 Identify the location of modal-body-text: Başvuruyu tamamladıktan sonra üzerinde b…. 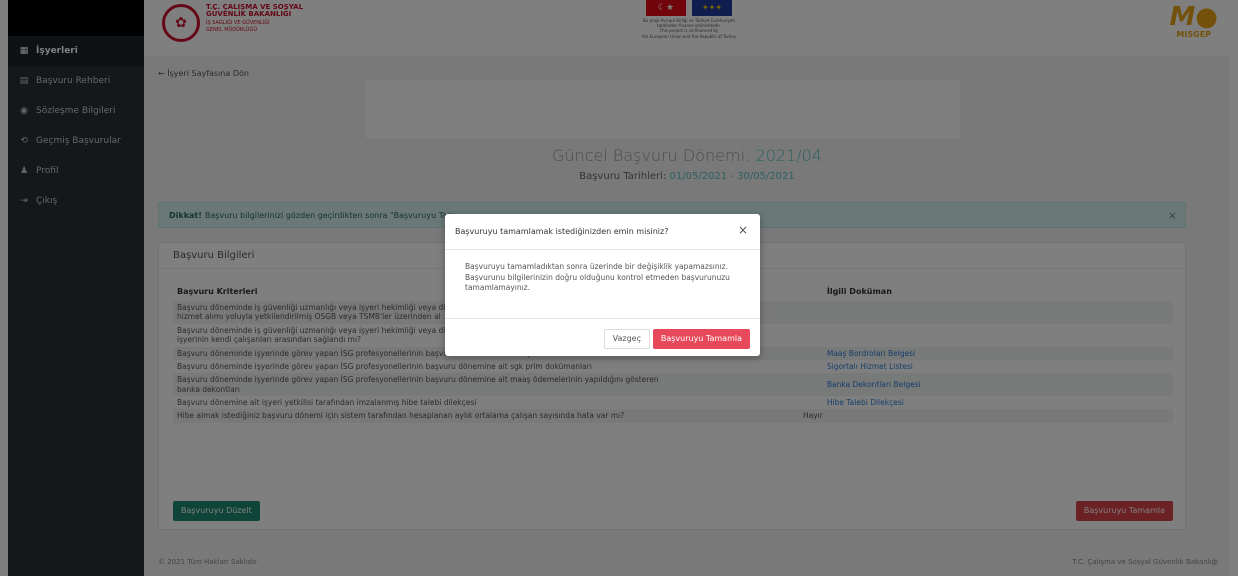
(597, 277).